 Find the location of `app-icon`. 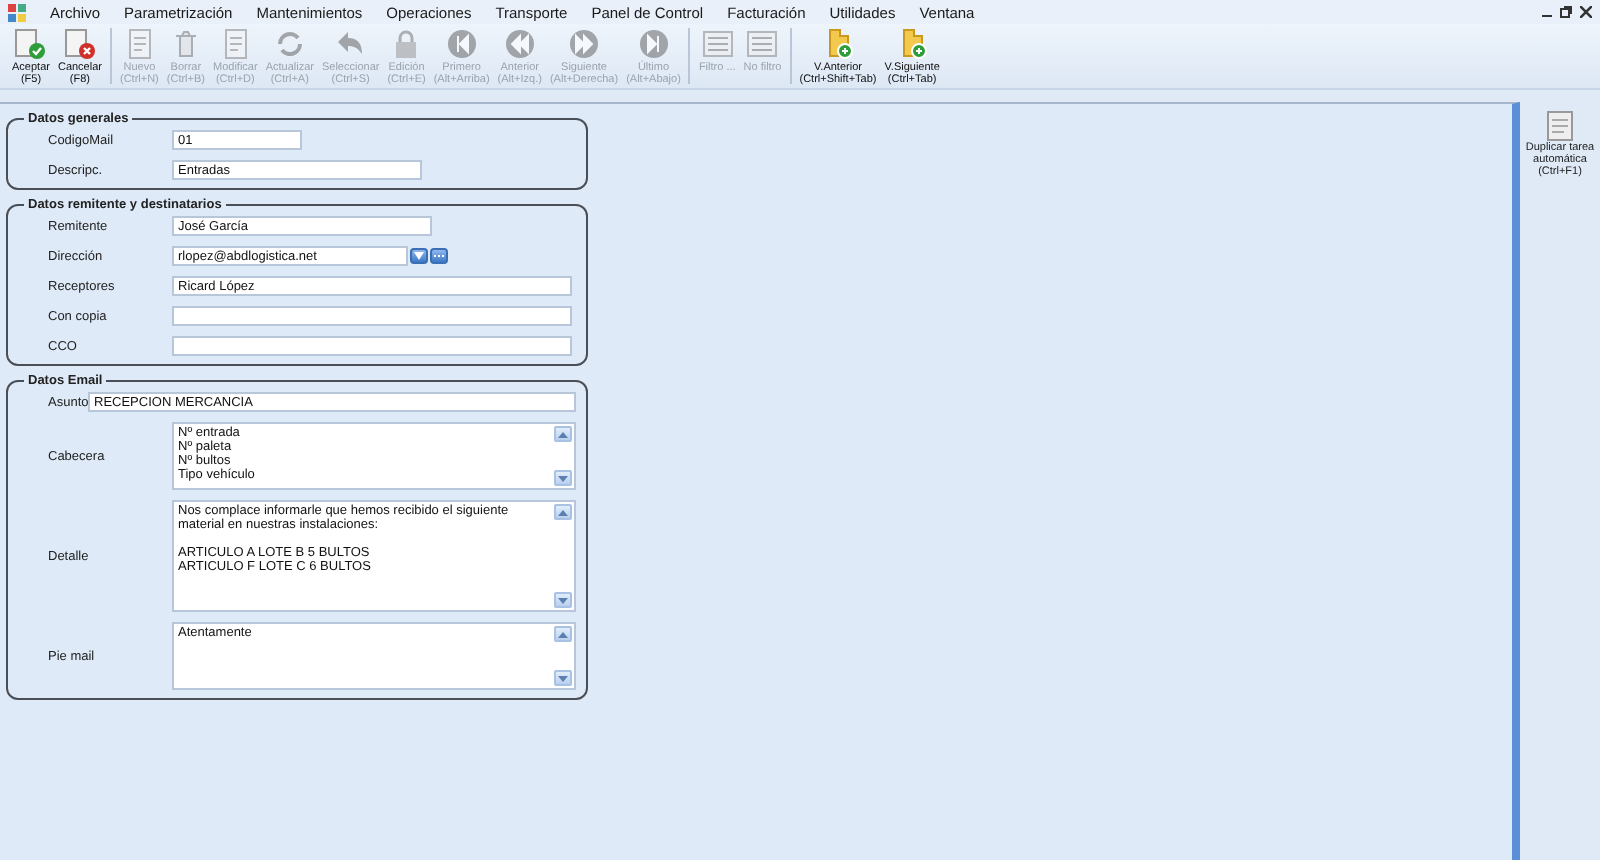

app-icon is located at coordinates (17, 12).